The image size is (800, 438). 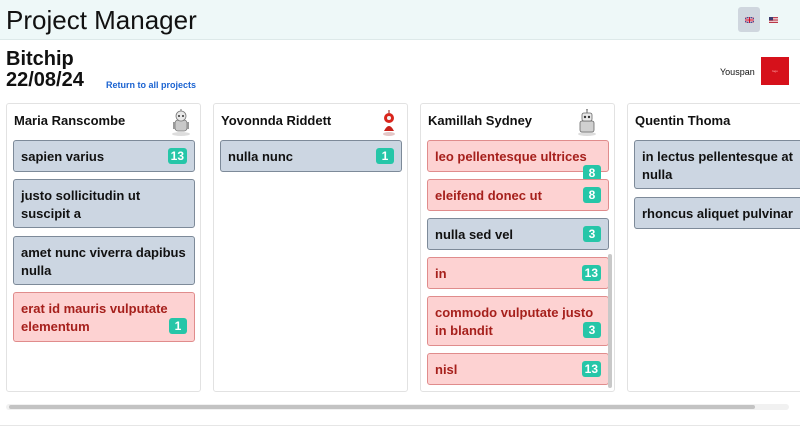 I want to click on task-title: nulla sed vel, so click(x=474, y=234).